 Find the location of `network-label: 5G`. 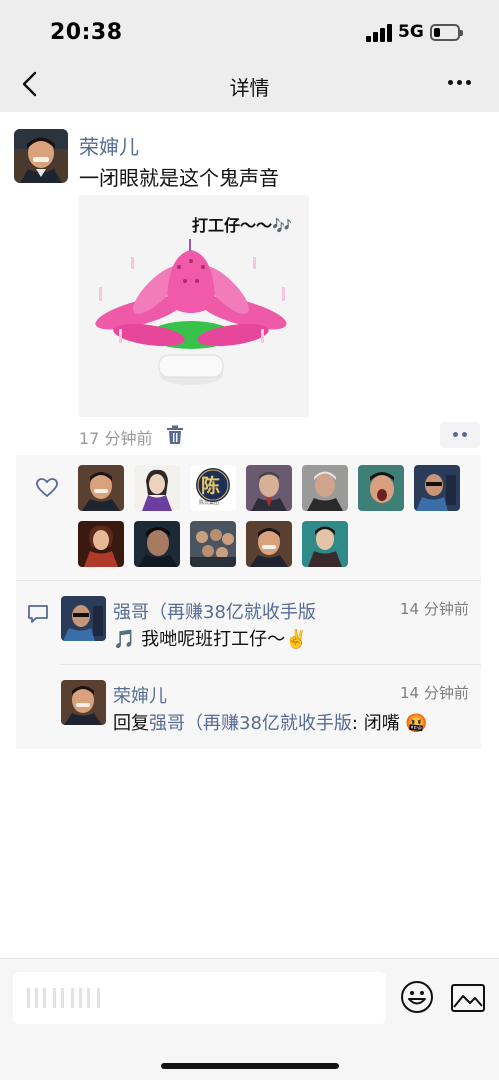

network-label: 5G is located at coordinates (411, 32).